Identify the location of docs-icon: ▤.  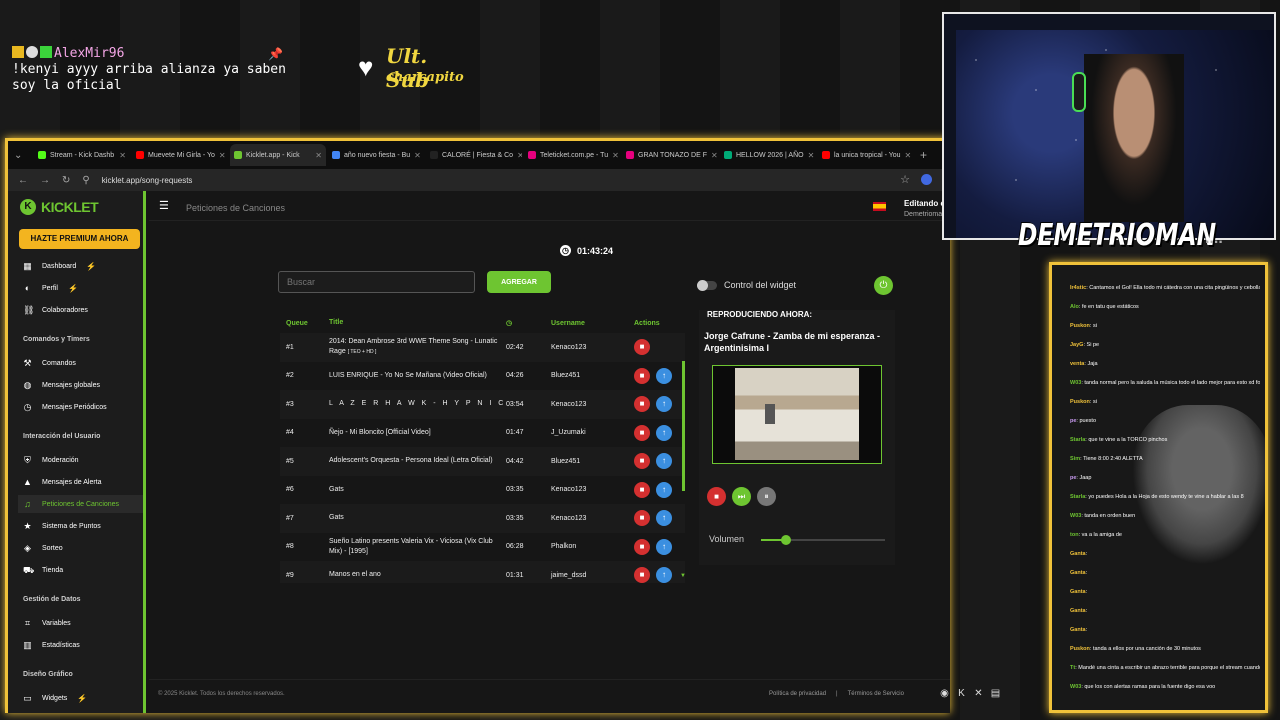
(995, 693).